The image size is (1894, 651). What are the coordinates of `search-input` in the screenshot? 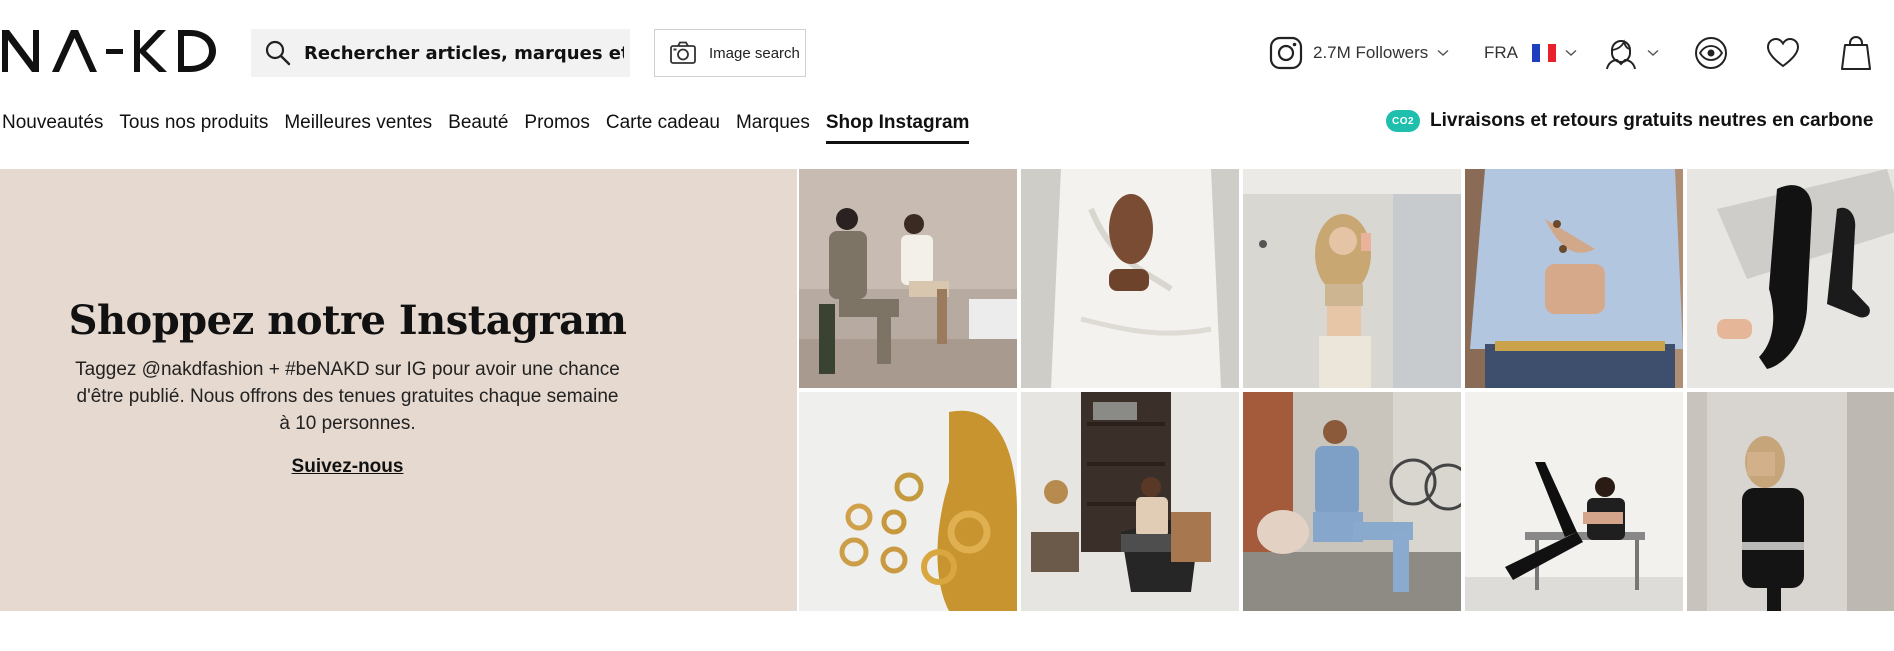 It's located at (464, 53).